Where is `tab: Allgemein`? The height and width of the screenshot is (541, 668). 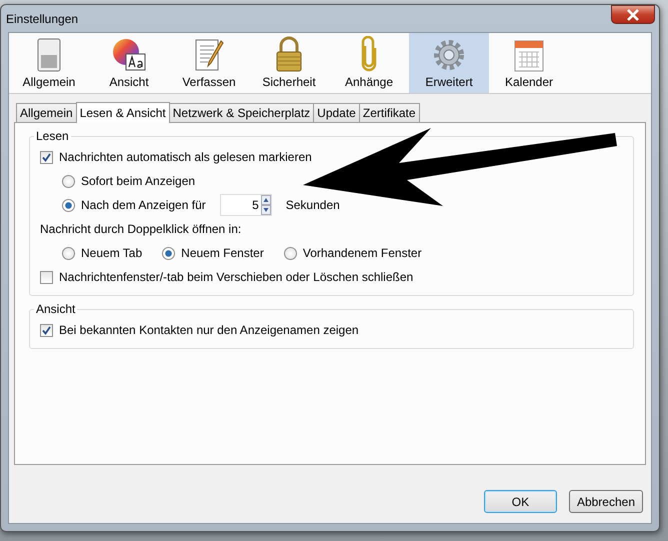
tab: Allgemein is located at coordinates (46, 112).